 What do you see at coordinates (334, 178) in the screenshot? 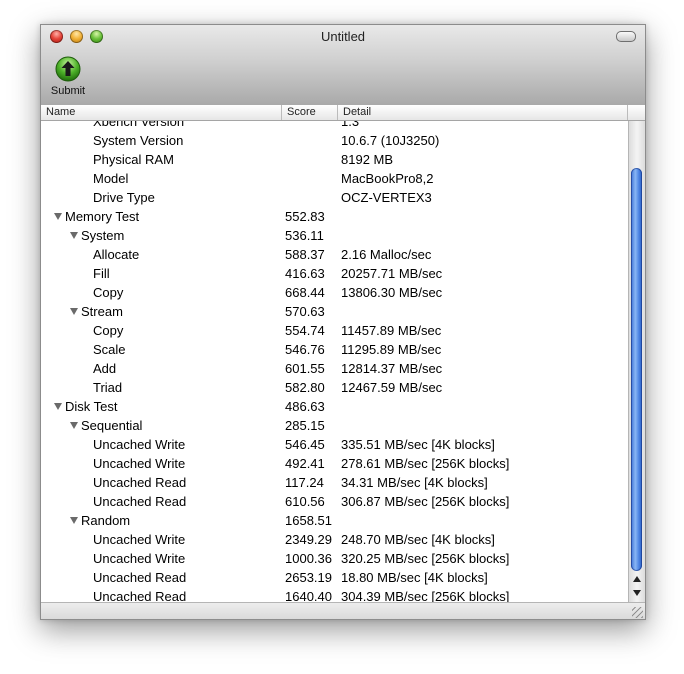
I see `outline-row: Model MacBookPro8,2` at bounding box center [334, 178].